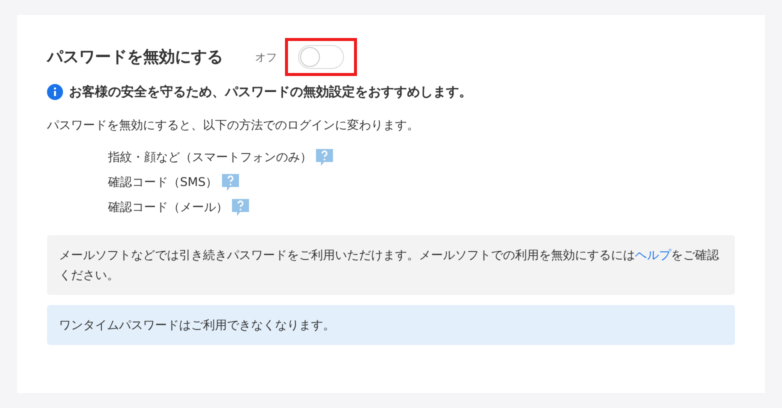  What do you see at coordinates (210, 157) in the screenshot?
I see `login-method: 指紋・顔など（スマートフォンのみ）` at bounding box center [210, 157].